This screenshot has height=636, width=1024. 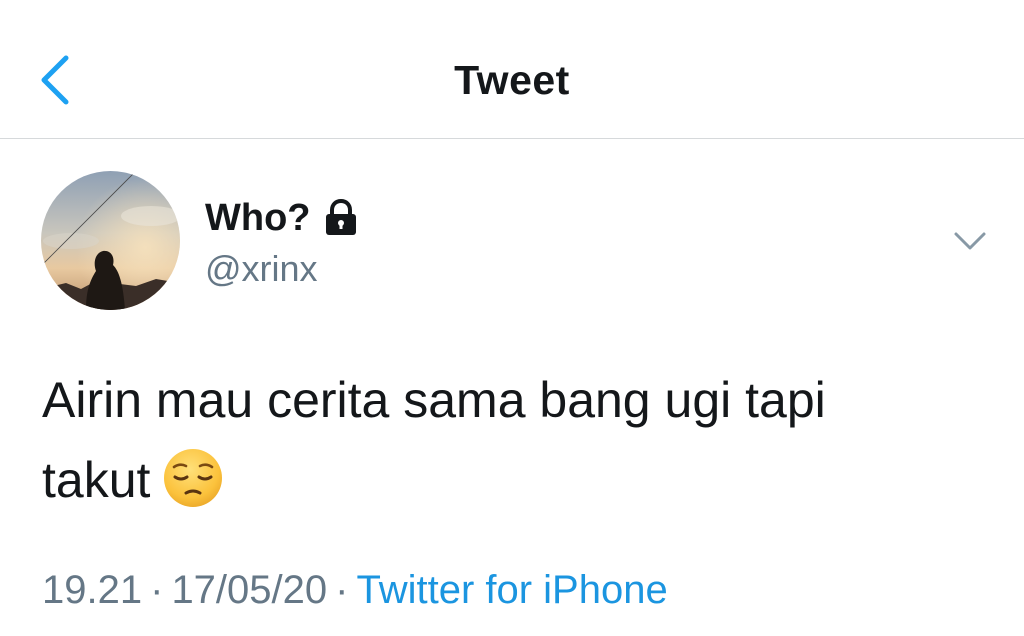 I want to click on tweet-time: 19.21, so click(x=92, y=590).